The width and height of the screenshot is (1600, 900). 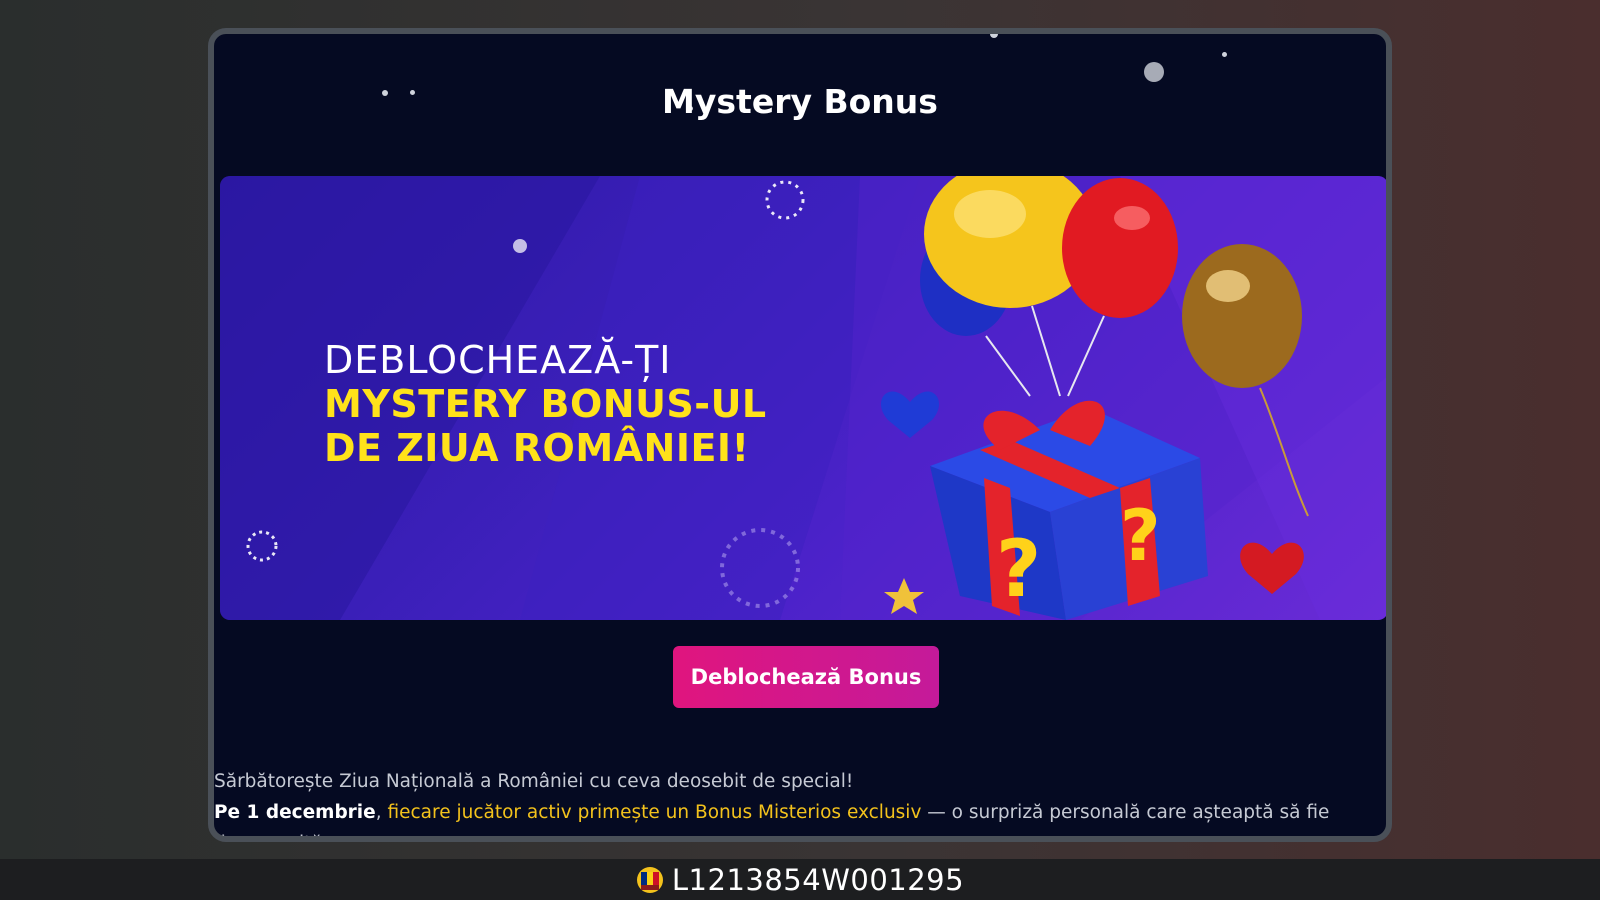 I want to click on headline-line-2: MYSTERY BONUS-UL, so click(x=545, y=404).